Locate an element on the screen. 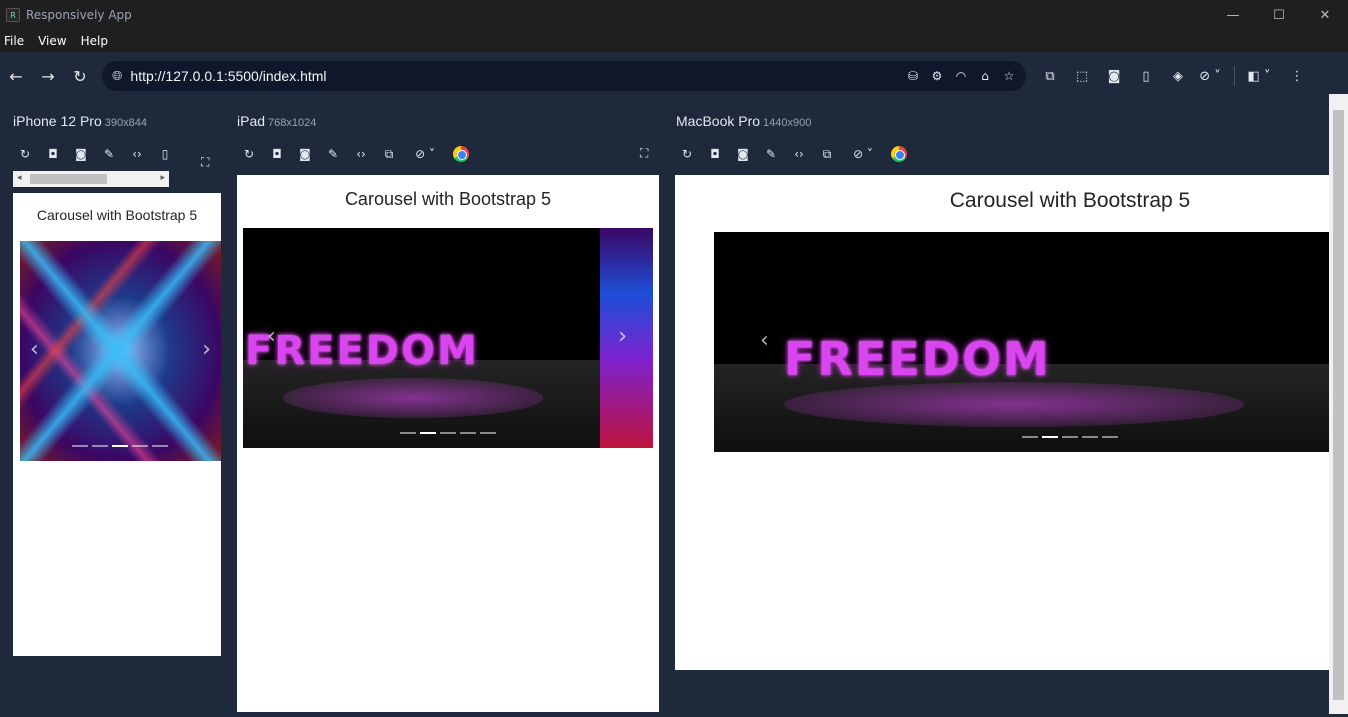 Image resolution: width=1348 pixels, height=717 pixels. menu-view: View is located at coordinates (52, 41).